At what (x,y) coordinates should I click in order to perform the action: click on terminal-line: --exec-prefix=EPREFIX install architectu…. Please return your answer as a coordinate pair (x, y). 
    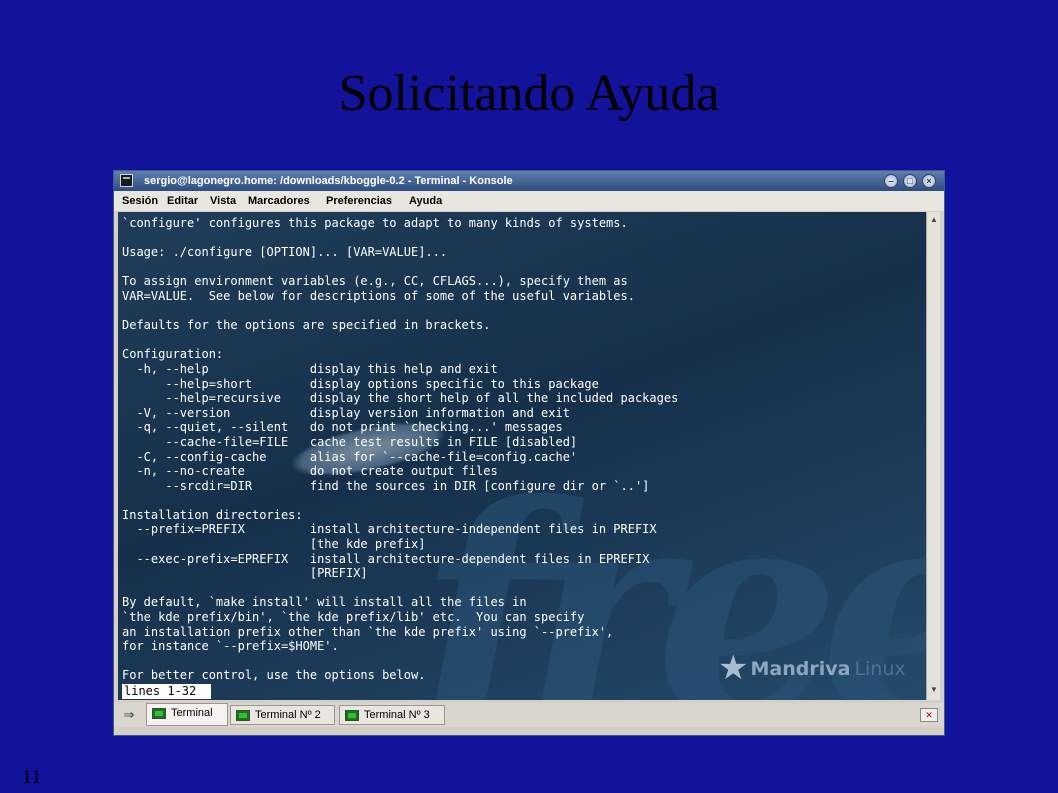
    Looking at the image, I should click on (386, 558).